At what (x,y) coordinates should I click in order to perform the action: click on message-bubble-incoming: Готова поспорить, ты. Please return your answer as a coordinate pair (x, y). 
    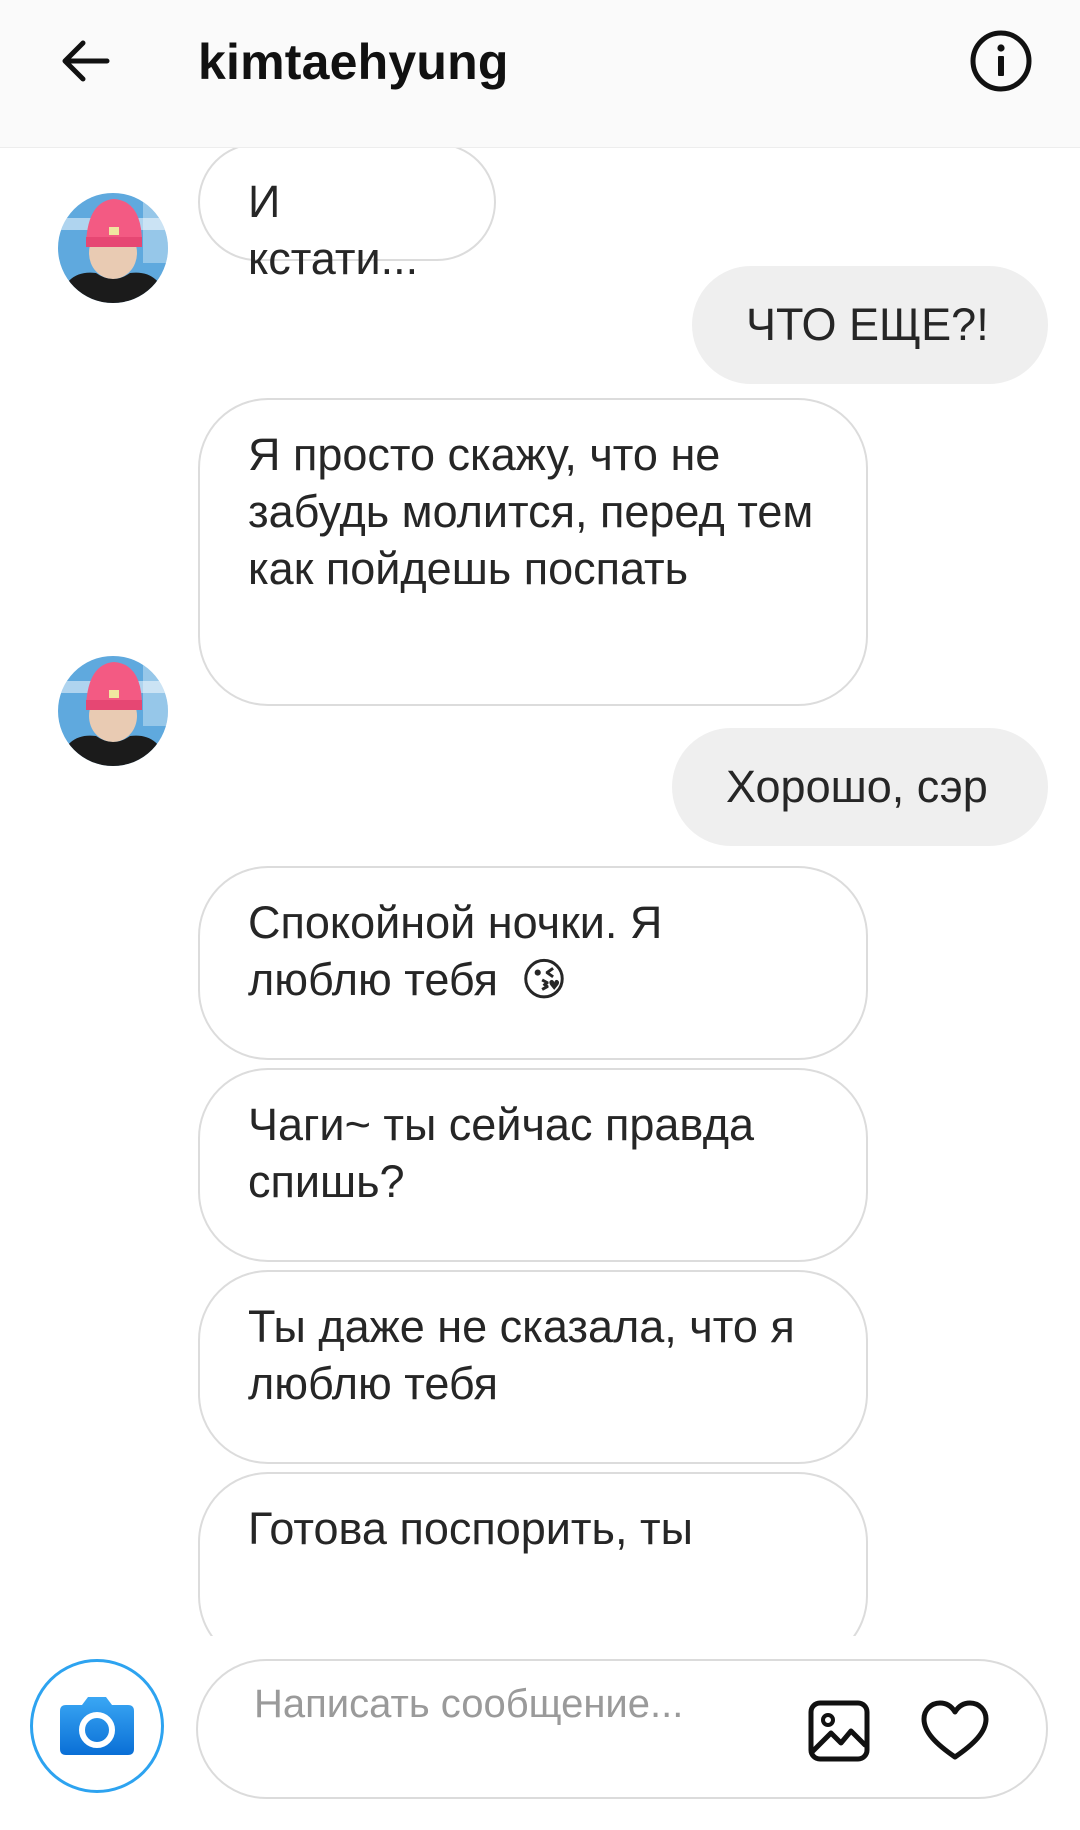
    Looking at the image, I should click on (533, 1554).